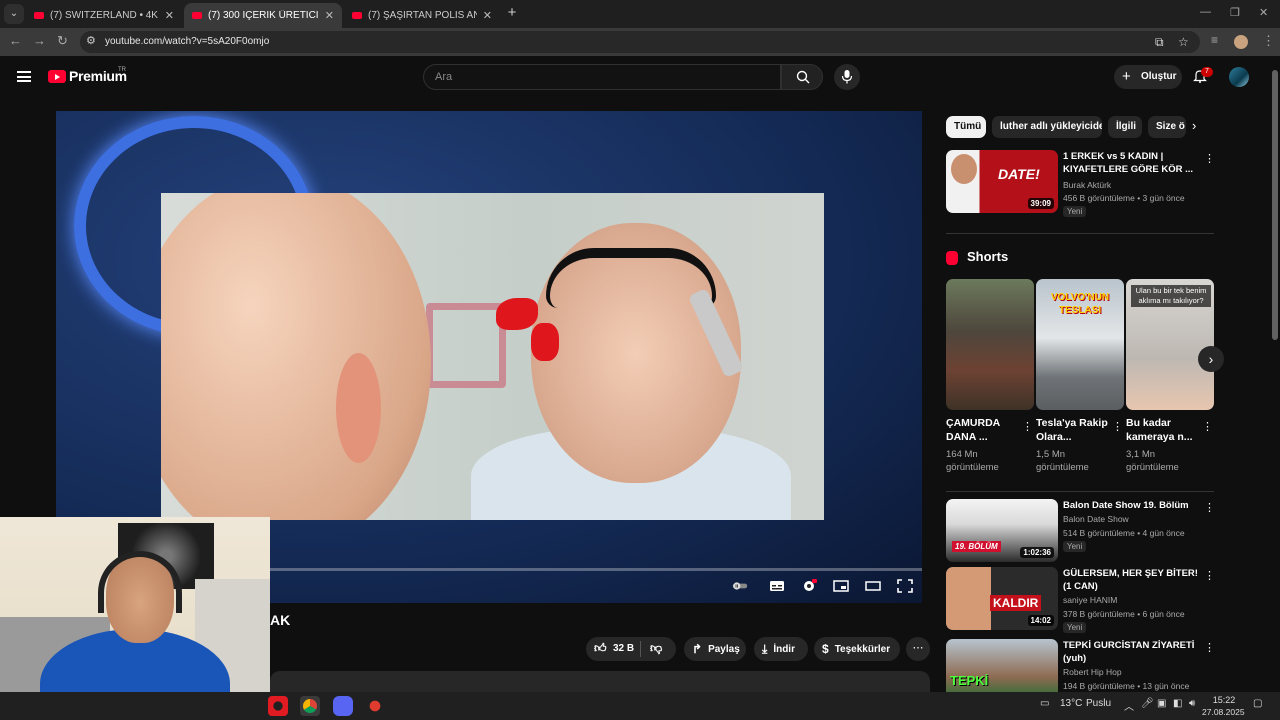 Image resolution: width=1280 pixels, height=720 pixels. Describe the element at coordinates (14, 14) in the screenshot. I see `tab-search-dropdown-icon: ⌄` at that location.